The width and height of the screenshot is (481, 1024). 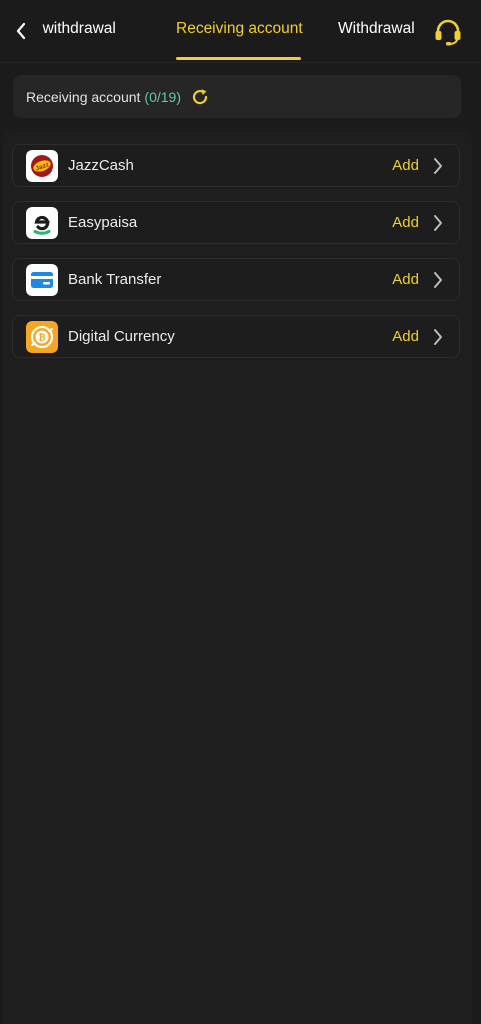 I want to click on account-count: (0/19), so click(x=162, y=96).